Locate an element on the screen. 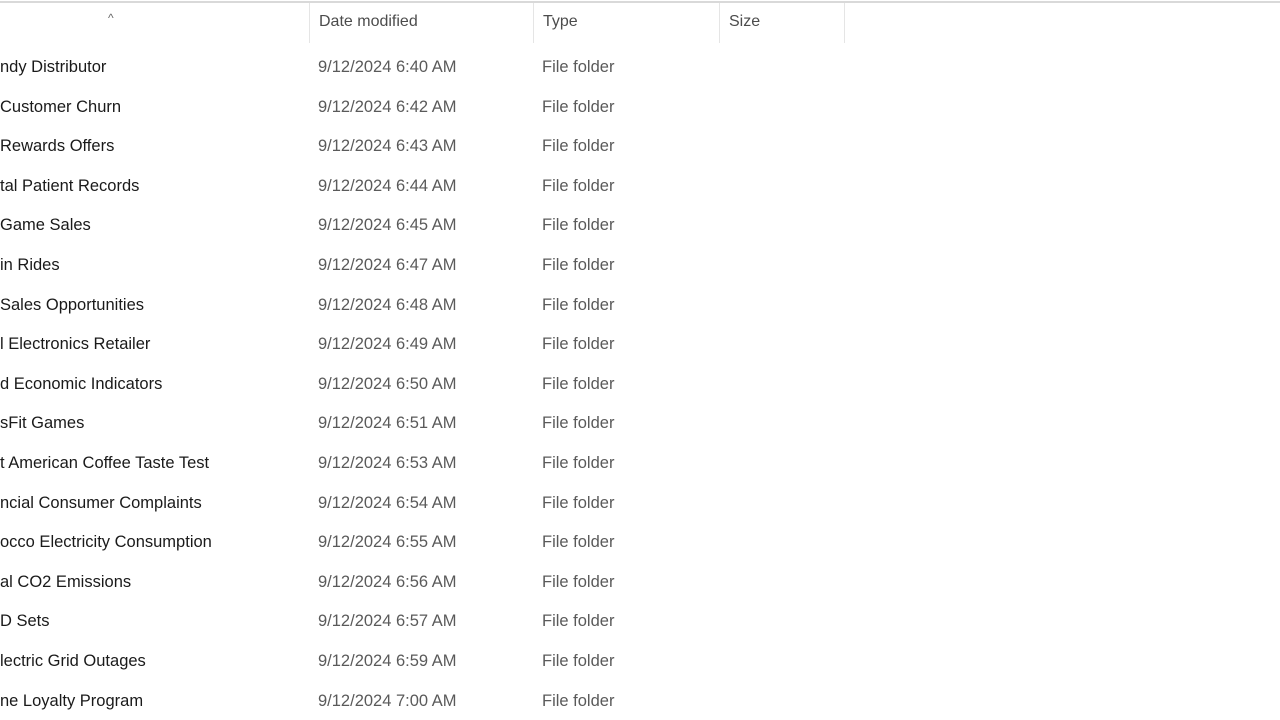 The width and height of the screenshot is (1280, 720). file-date: 9/12/2024 6:47 AM is located at coordinates (387, 265).